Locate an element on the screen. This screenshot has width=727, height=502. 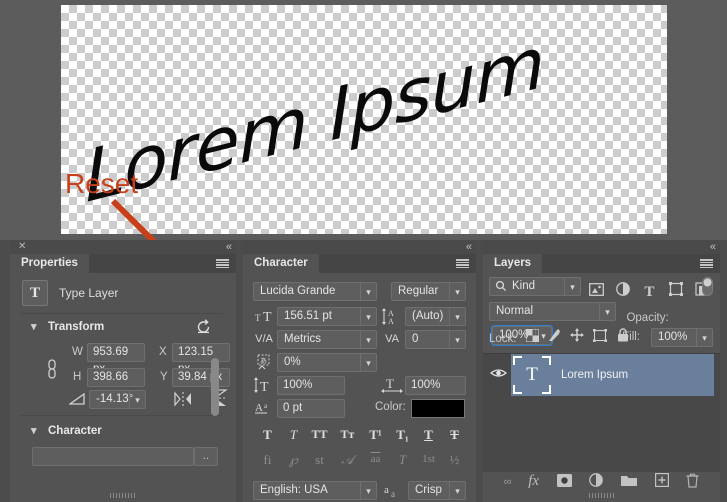
vertical-scale-icon: T is located at coordinates (264, 386).